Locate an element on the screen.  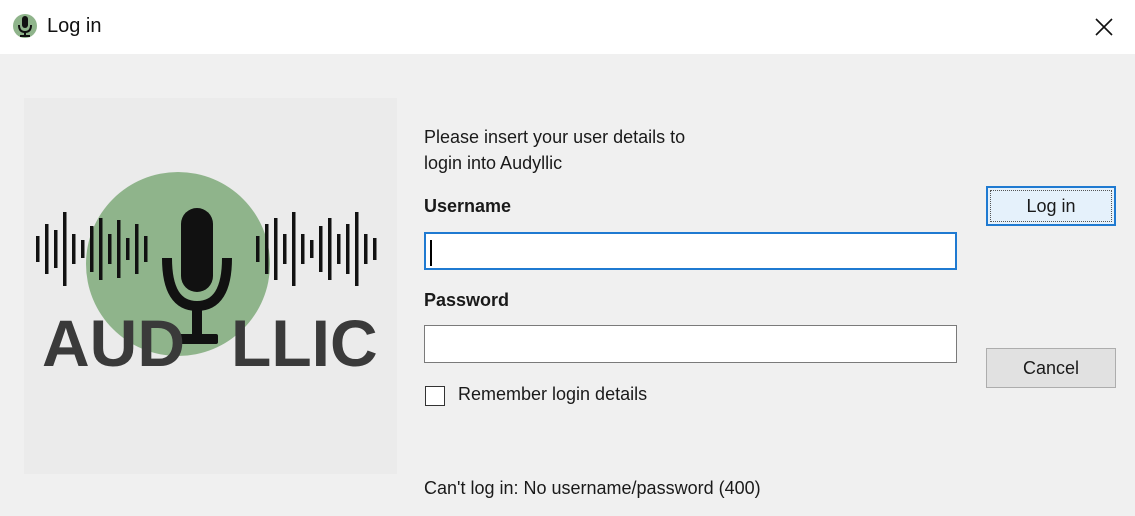
password-input is located at coordinates (690, 344).